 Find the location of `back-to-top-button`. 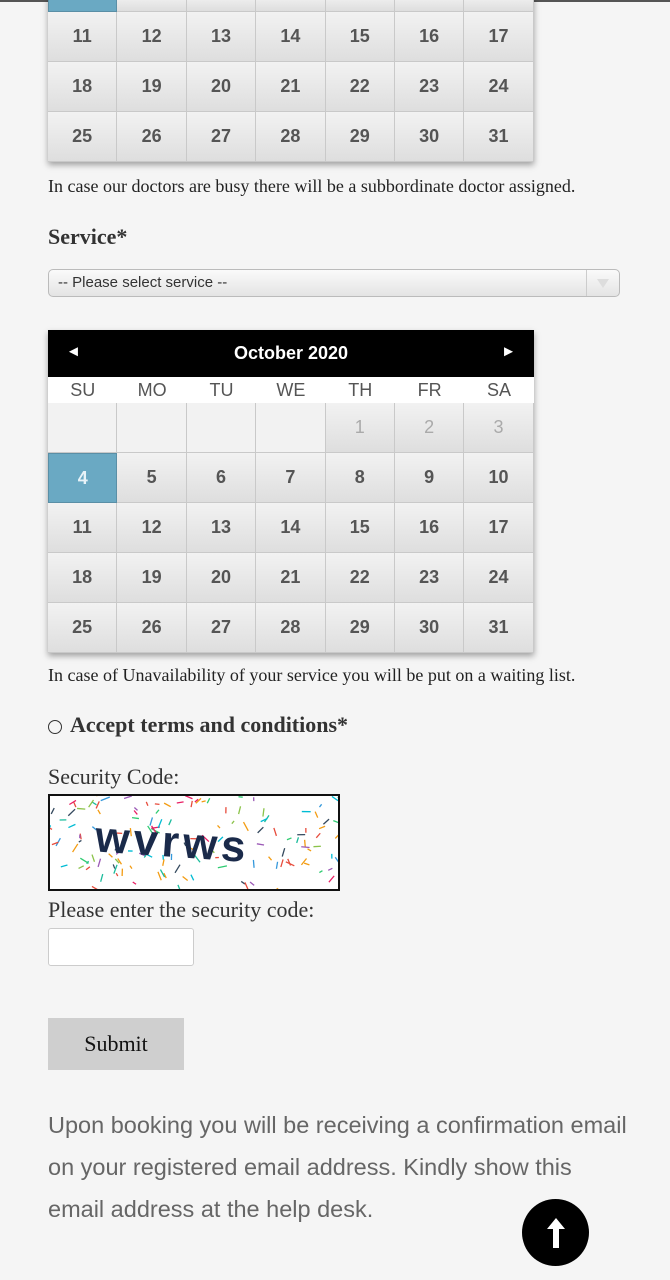

back-to-top-button is located at coordinates (555, 1232).